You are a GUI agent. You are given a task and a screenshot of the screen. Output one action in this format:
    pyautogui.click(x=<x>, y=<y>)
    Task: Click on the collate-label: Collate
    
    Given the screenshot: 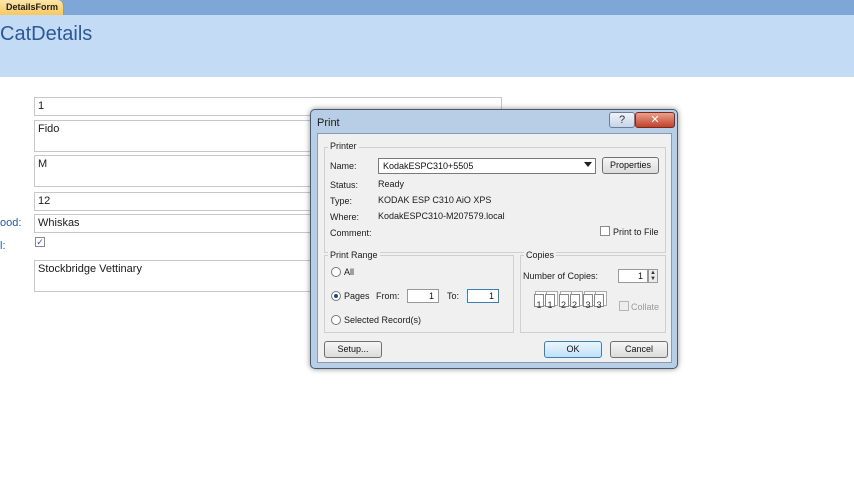 What is the action you would take?
    pyautogui.click(x=645, y=307)
    